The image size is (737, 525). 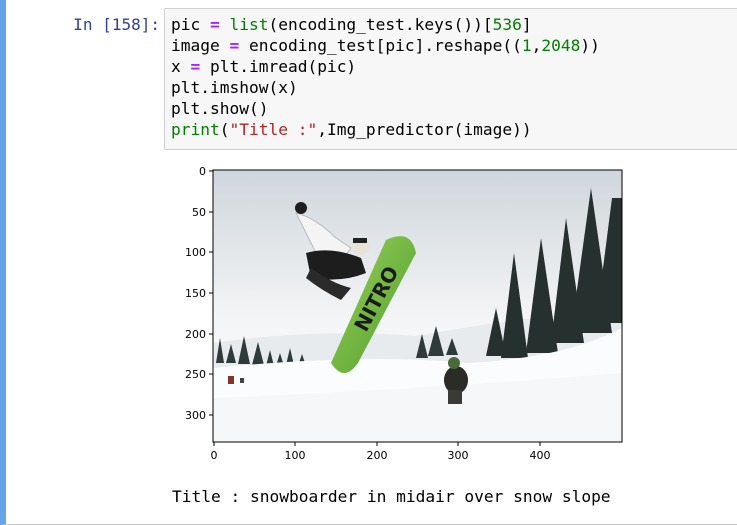 What do you see at coordinates (220, 108) in the screenshot?
I see `code-line-5: plt.show()` at bounding box center [220, 108].